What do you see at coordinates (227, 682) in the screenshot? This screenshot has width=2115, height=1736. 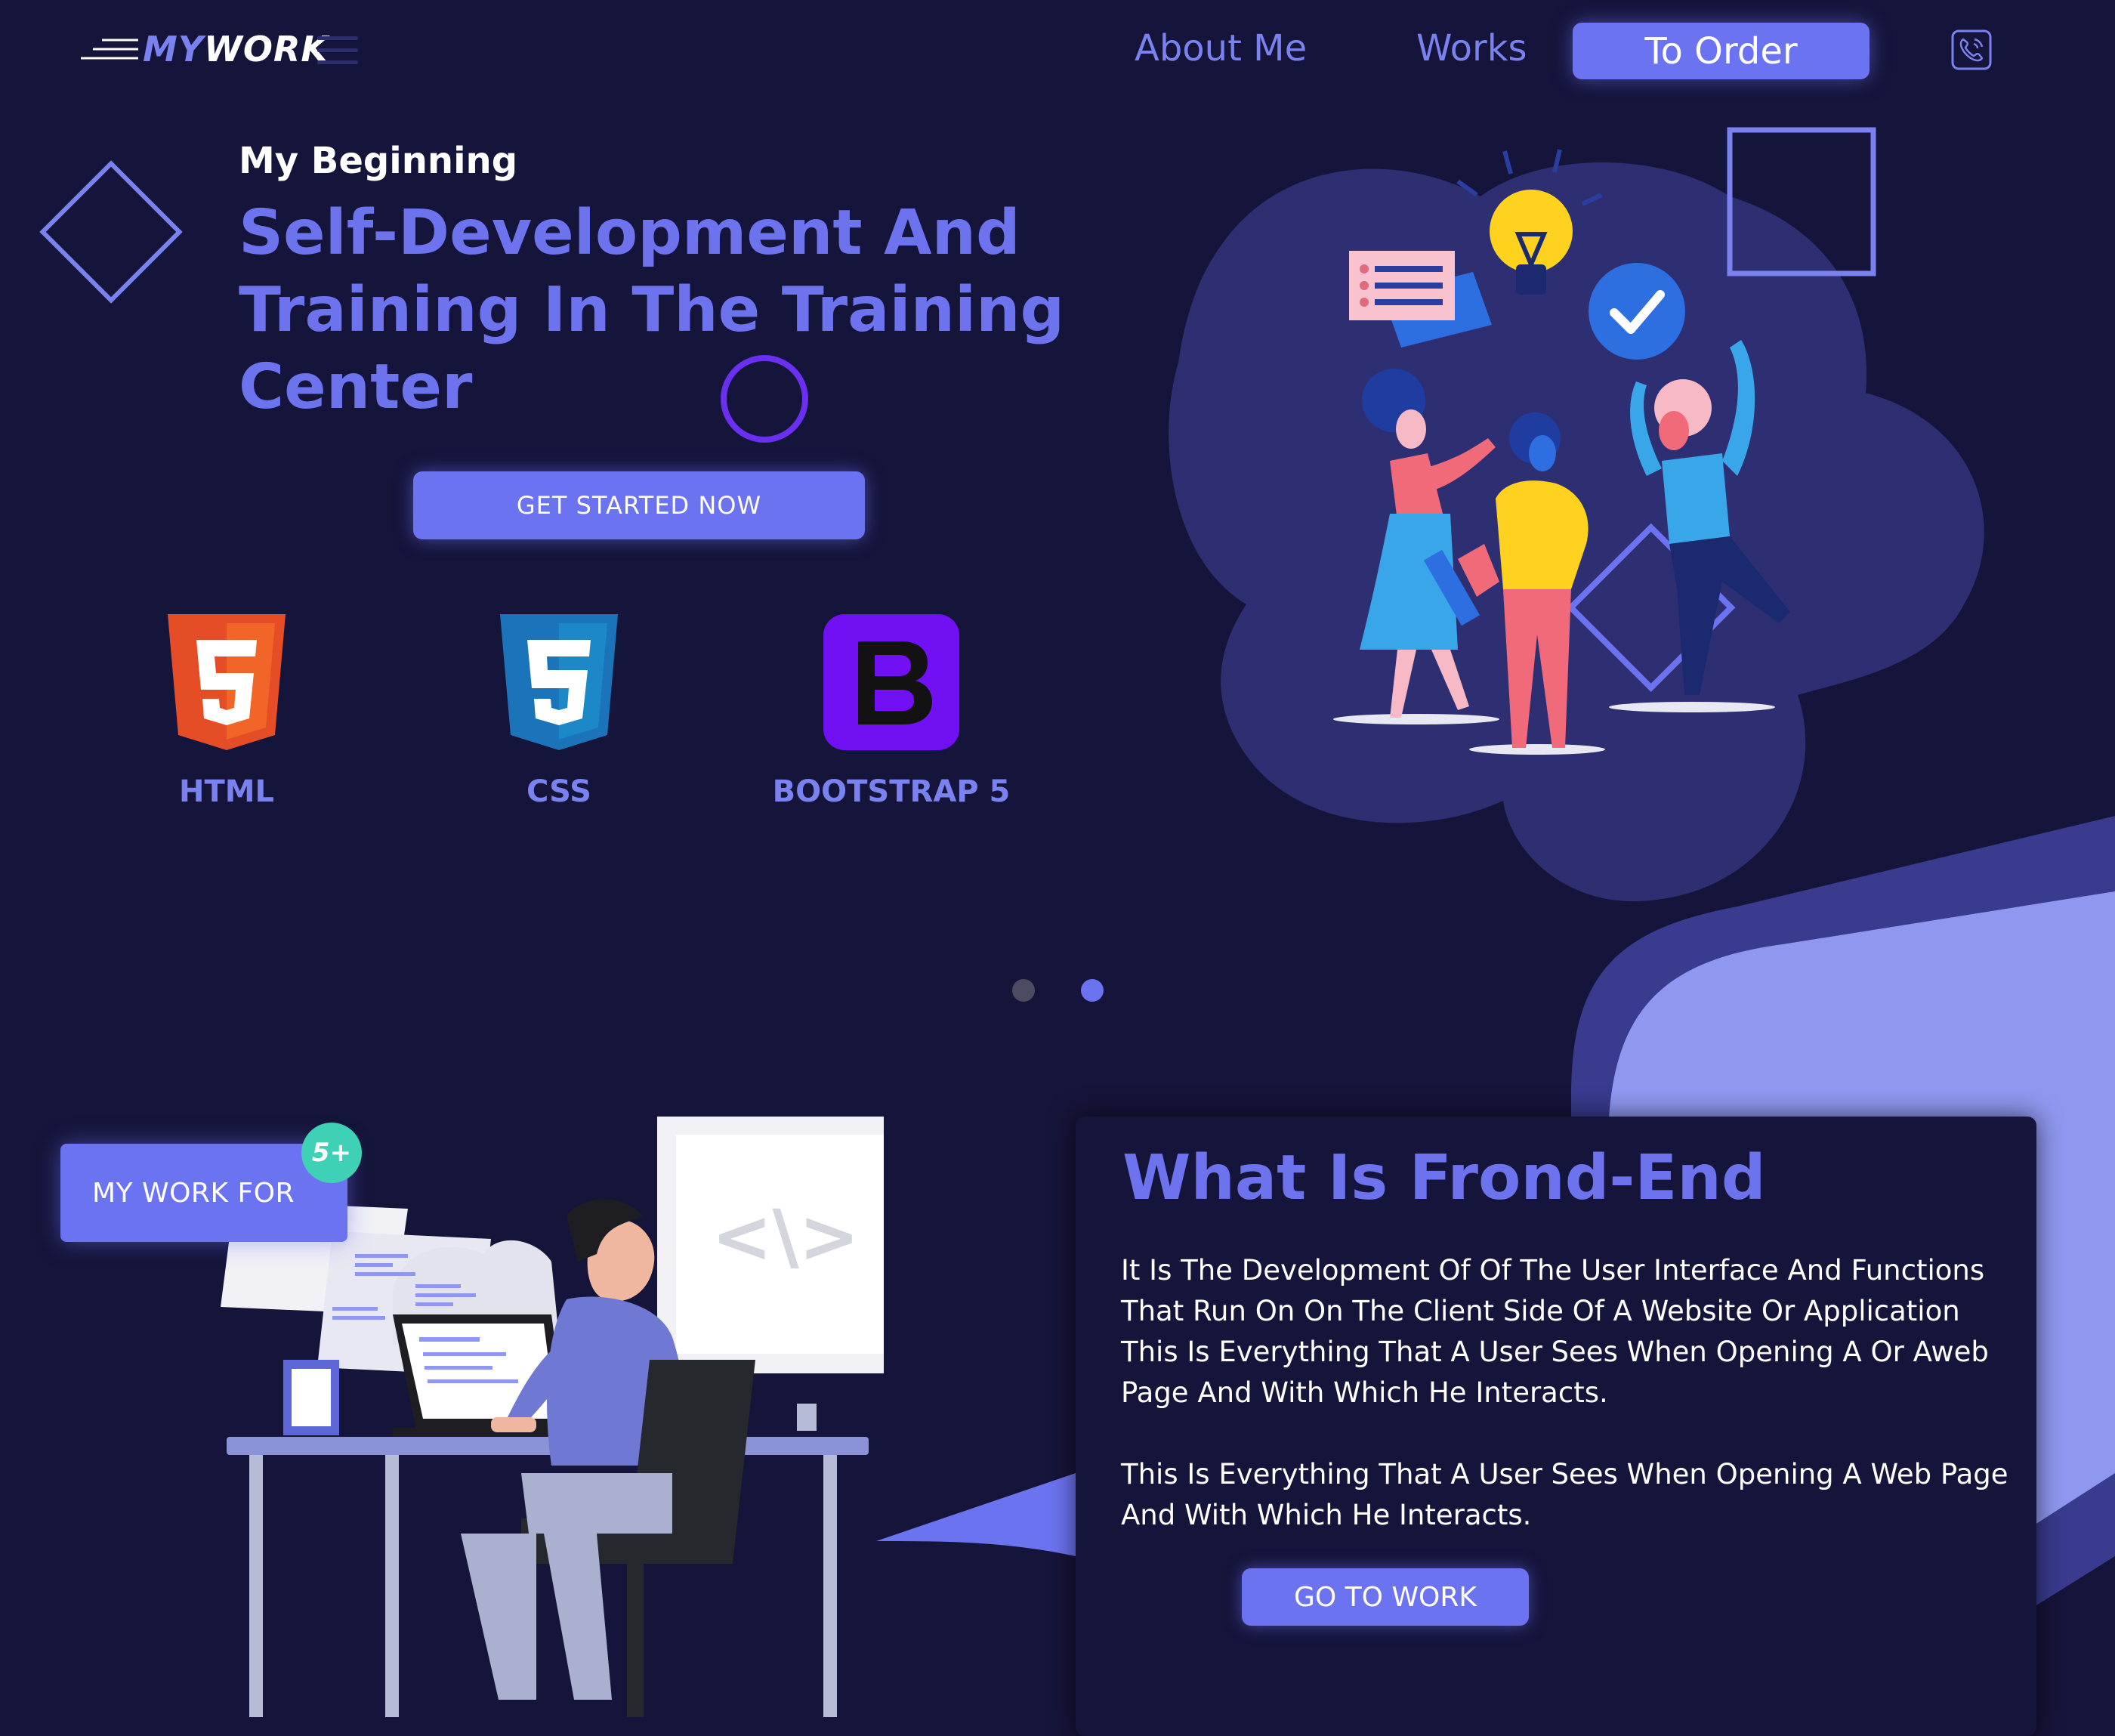 I see `html5-icon` at bounding box center [227, 682].